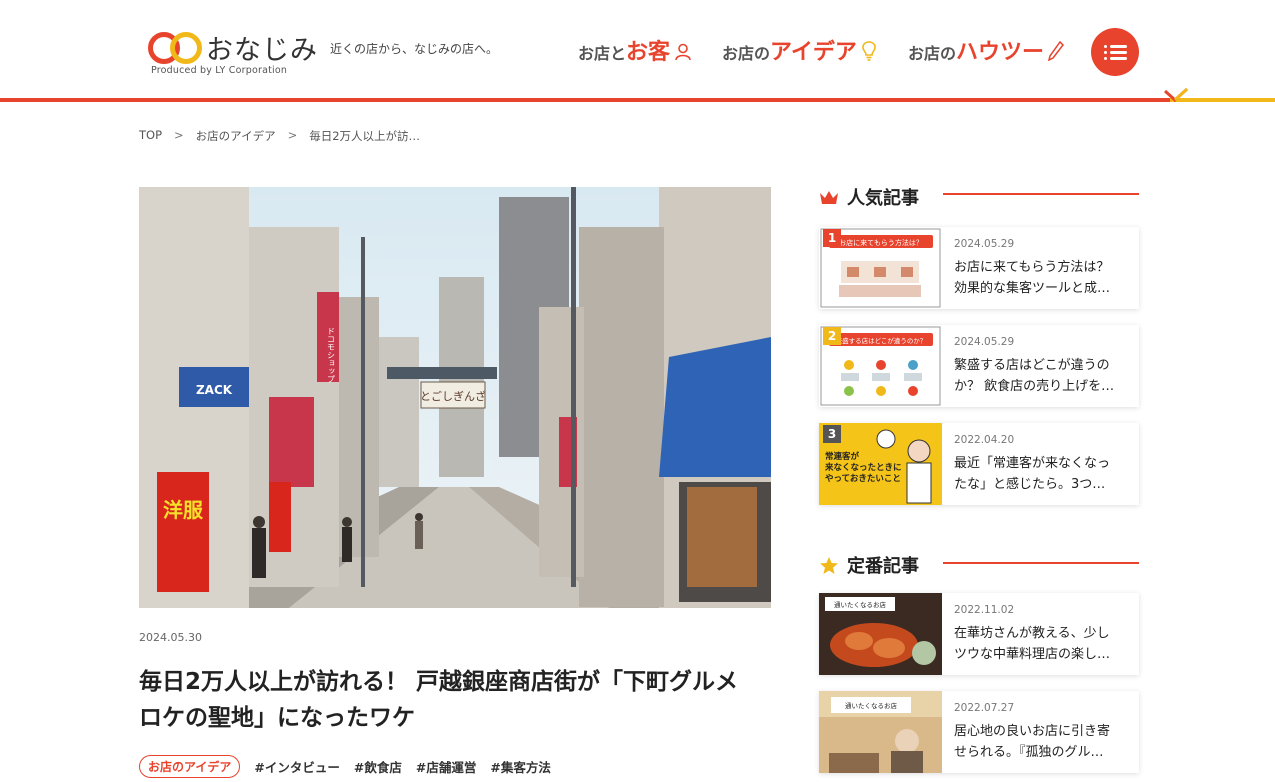  What do you see at coordinates (1041, 563) in the screenshot?
I see `standard-heading-rule` at bounding box center [1041, 563].